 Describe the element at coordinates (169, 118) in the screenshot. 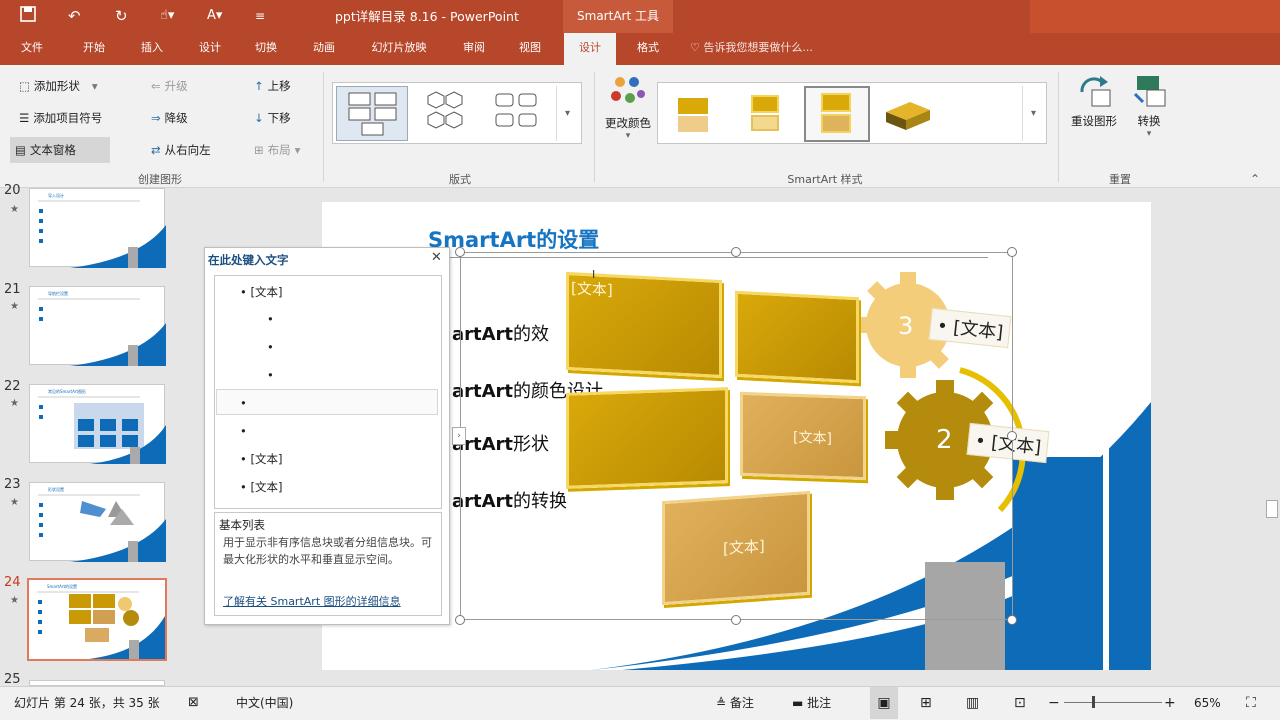

I see `demote-button: ⇒ 降级` at that location.